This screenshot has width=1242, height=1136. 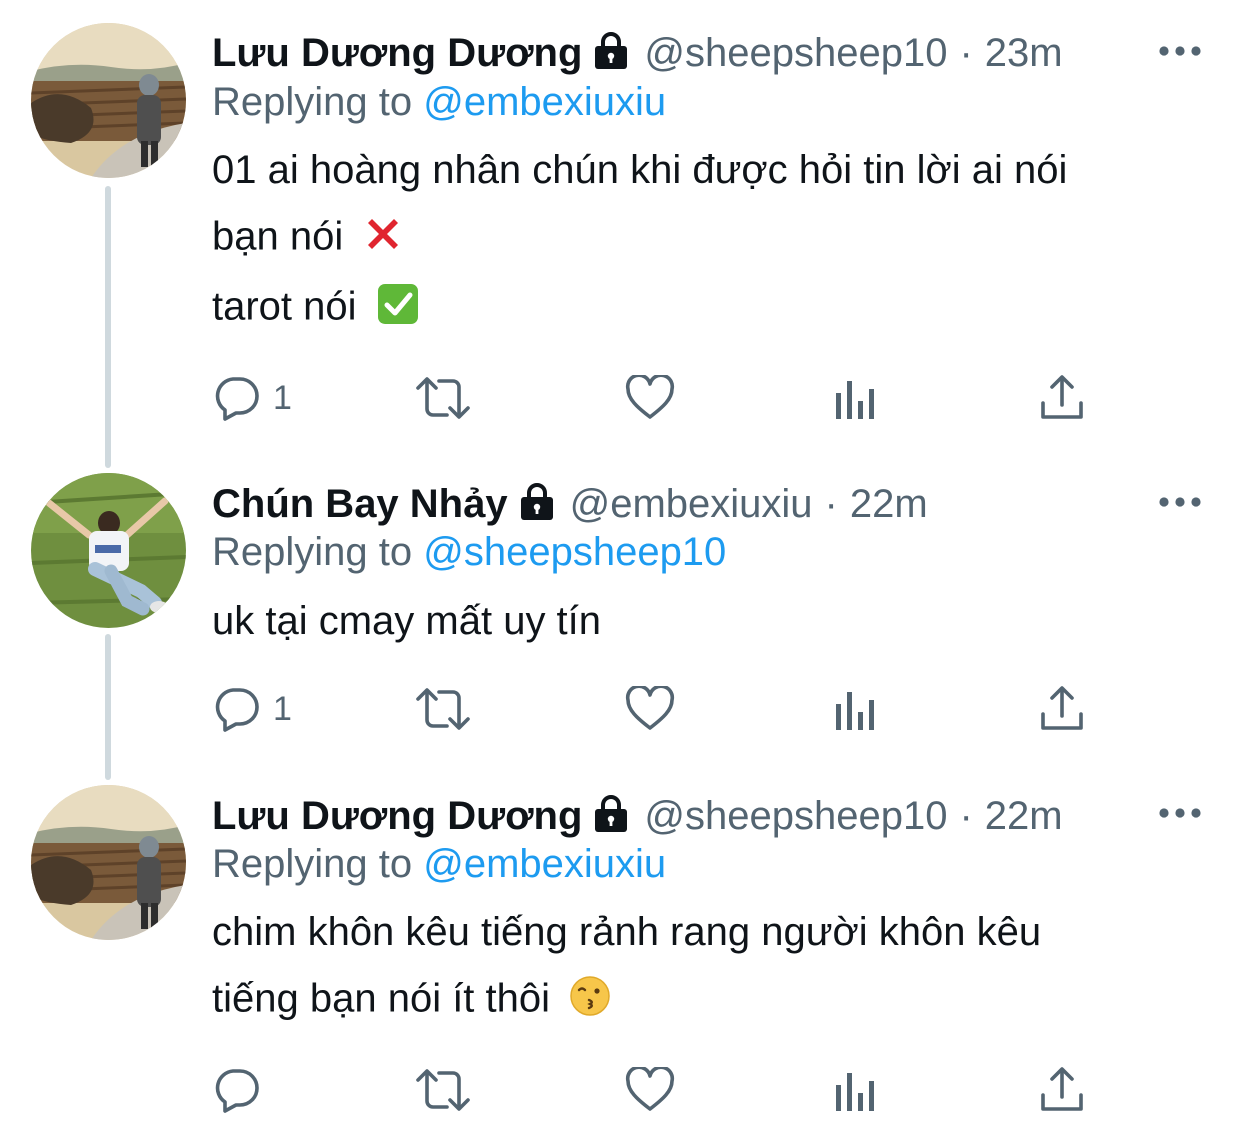 I want to click on tweet-text-line: uk tại cmay mất uy tín, so click(x=407, y=621).